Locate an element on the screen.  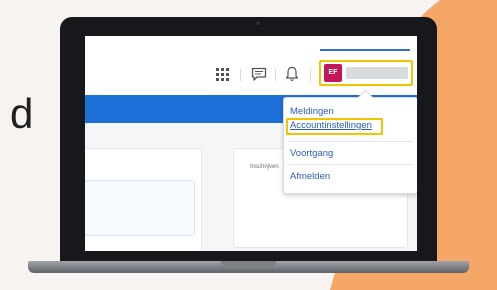
account-settings-highlight is located at coordinates (334, 126).